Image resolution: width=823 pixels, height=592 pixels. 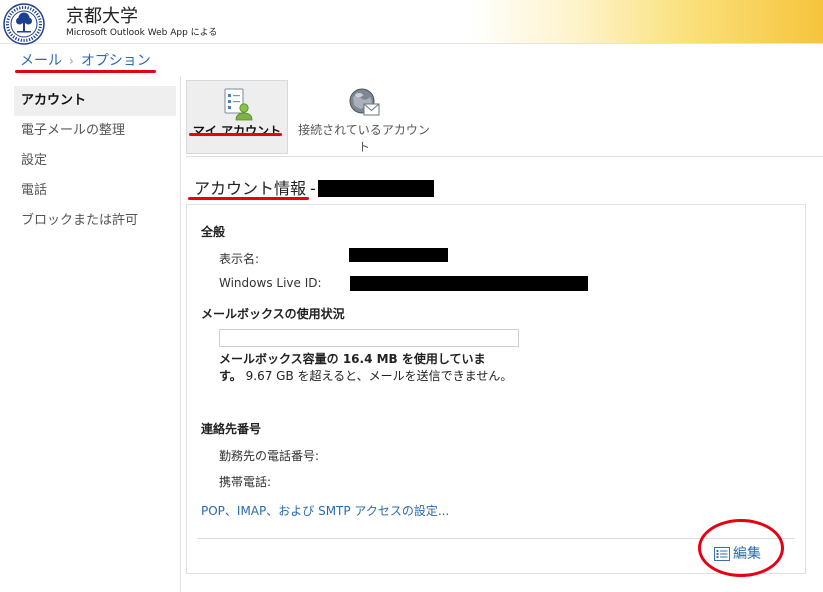 I want to click on connected-accounts-label: 接続されているアカウント, so click(x=364, y=138).